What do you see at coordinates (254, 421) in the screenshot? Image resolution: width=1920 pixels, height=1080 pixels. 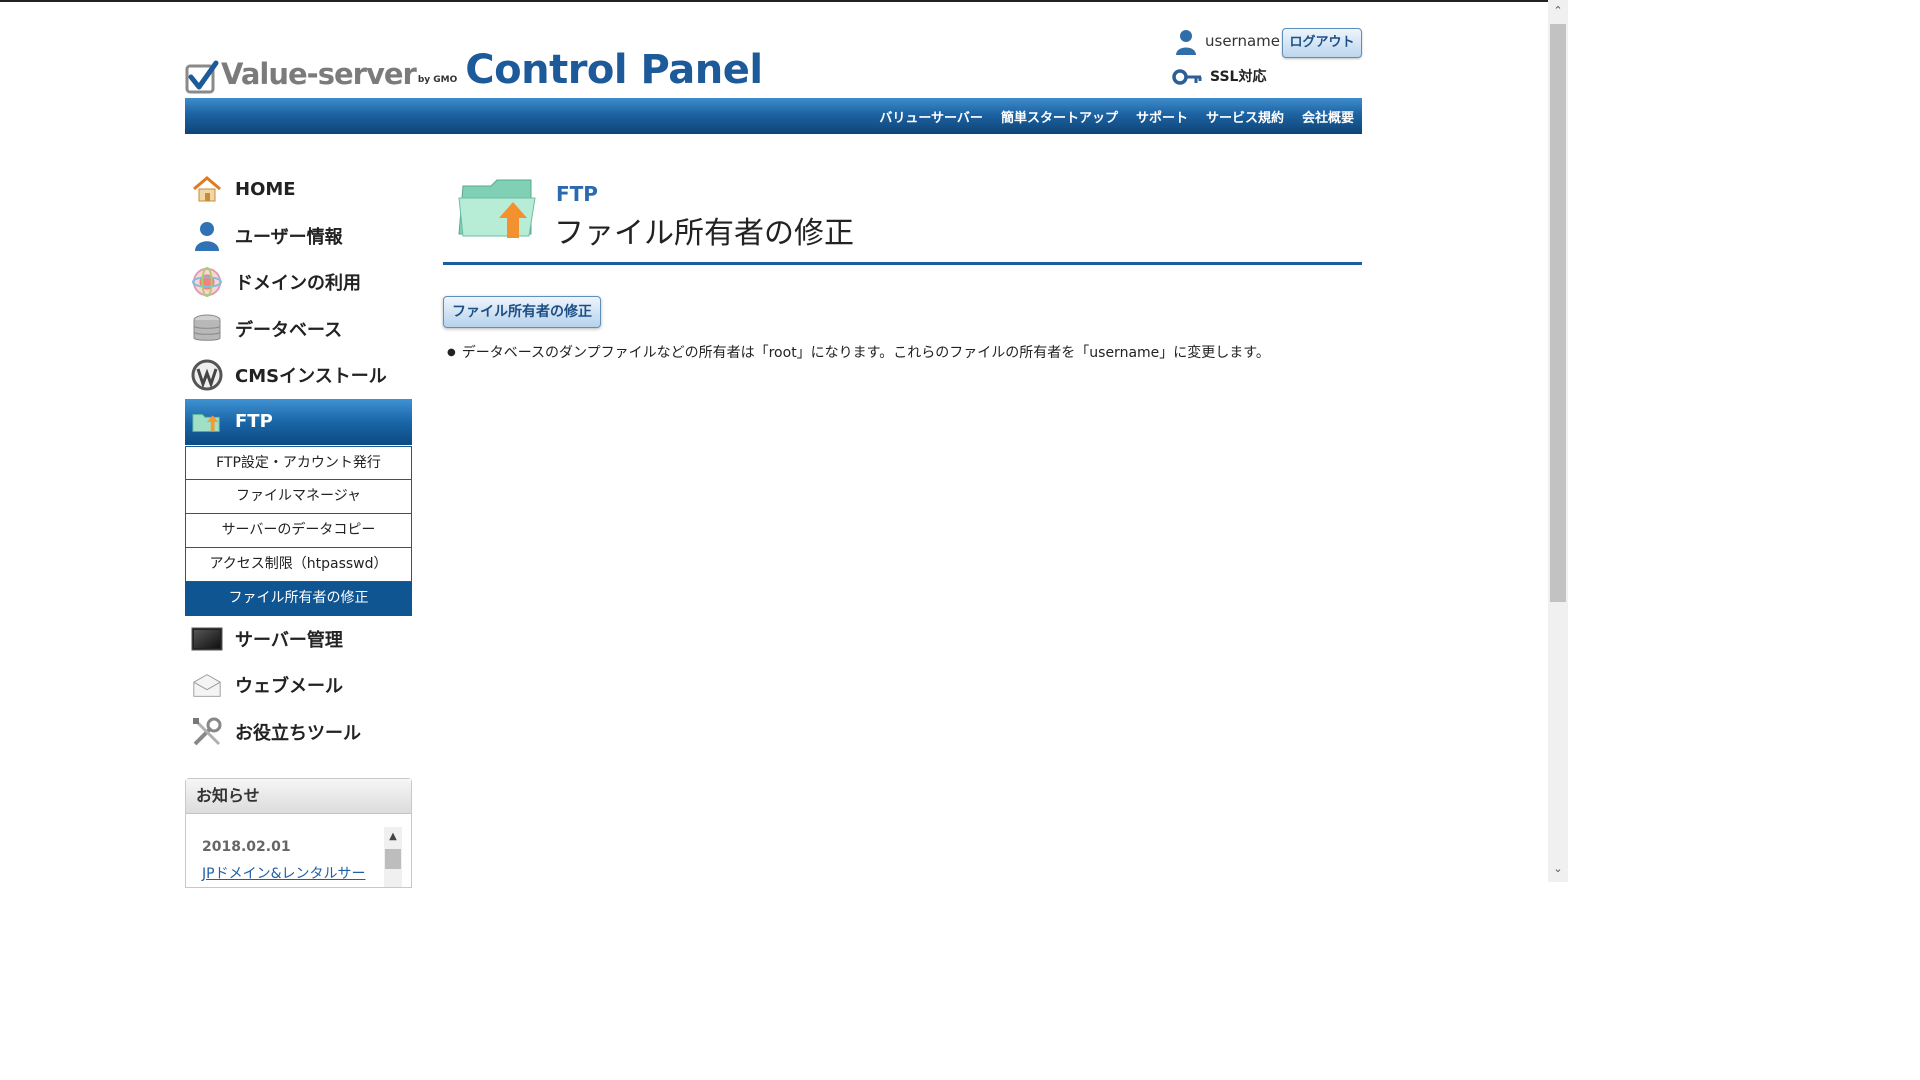 I see `sidebar-item-label: FTP` at bounding box center [254, 421].